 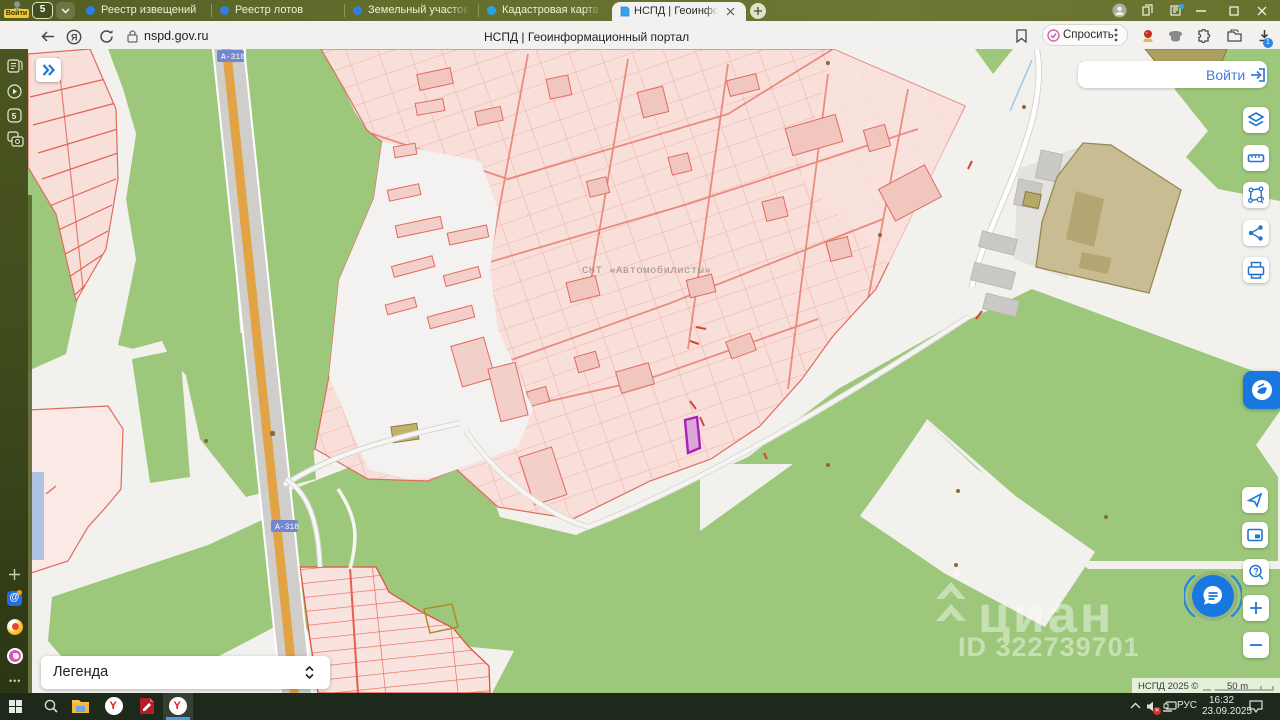 What do you see at coordinates (74, 38) in the screenshot?
I see `svg-text: Я` at bounding box center [74, 38].